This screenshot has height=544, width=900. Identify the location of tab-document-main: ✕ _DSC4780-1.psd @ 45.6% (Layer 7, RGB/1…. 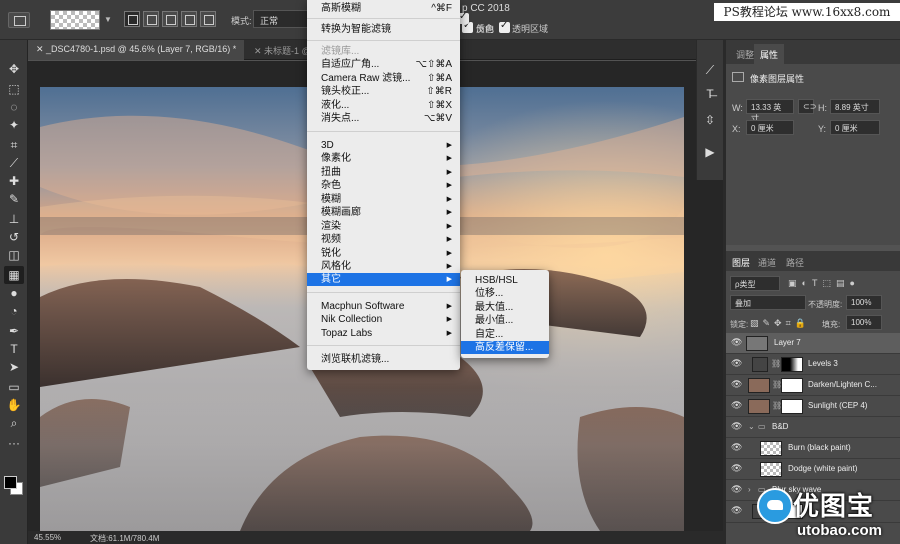
(136, 50).